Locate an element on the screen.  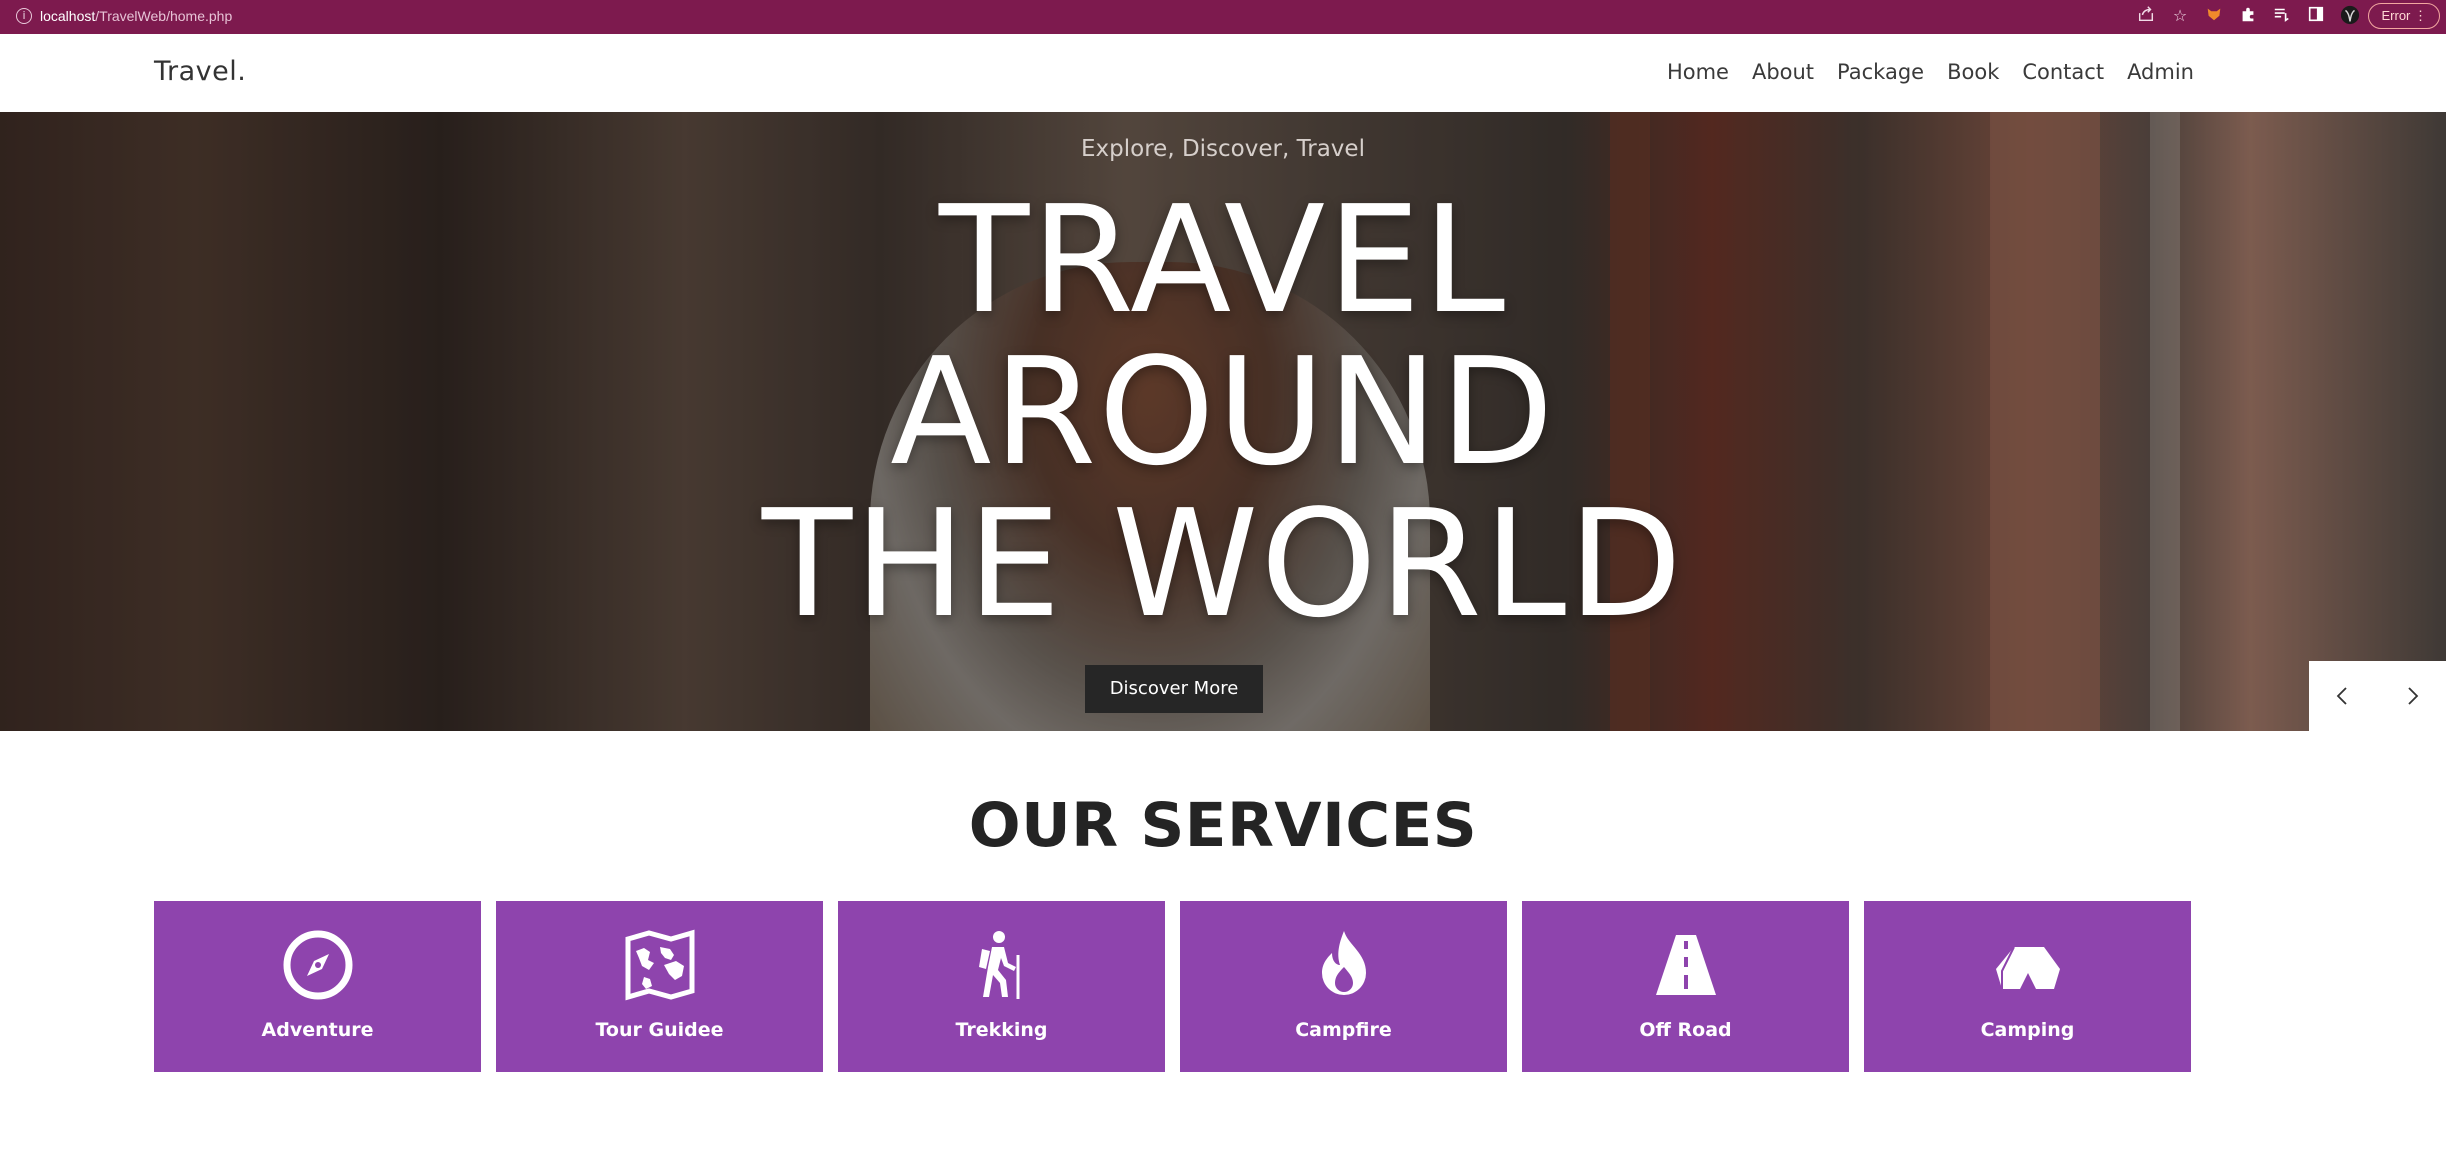
browser-toolbar-icons: ☆ is located at coordinates (2248, 16).